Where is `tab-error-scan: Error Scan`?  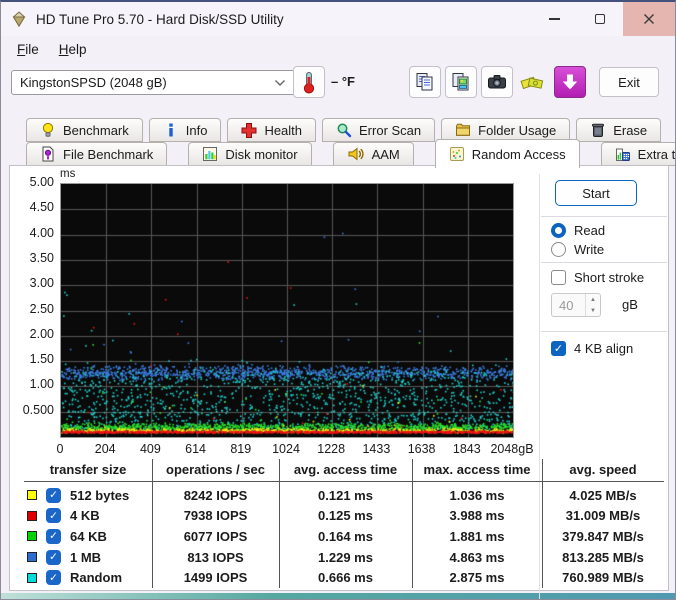 tab-error-scan: Error Scan is located at coordinates (379, 130).